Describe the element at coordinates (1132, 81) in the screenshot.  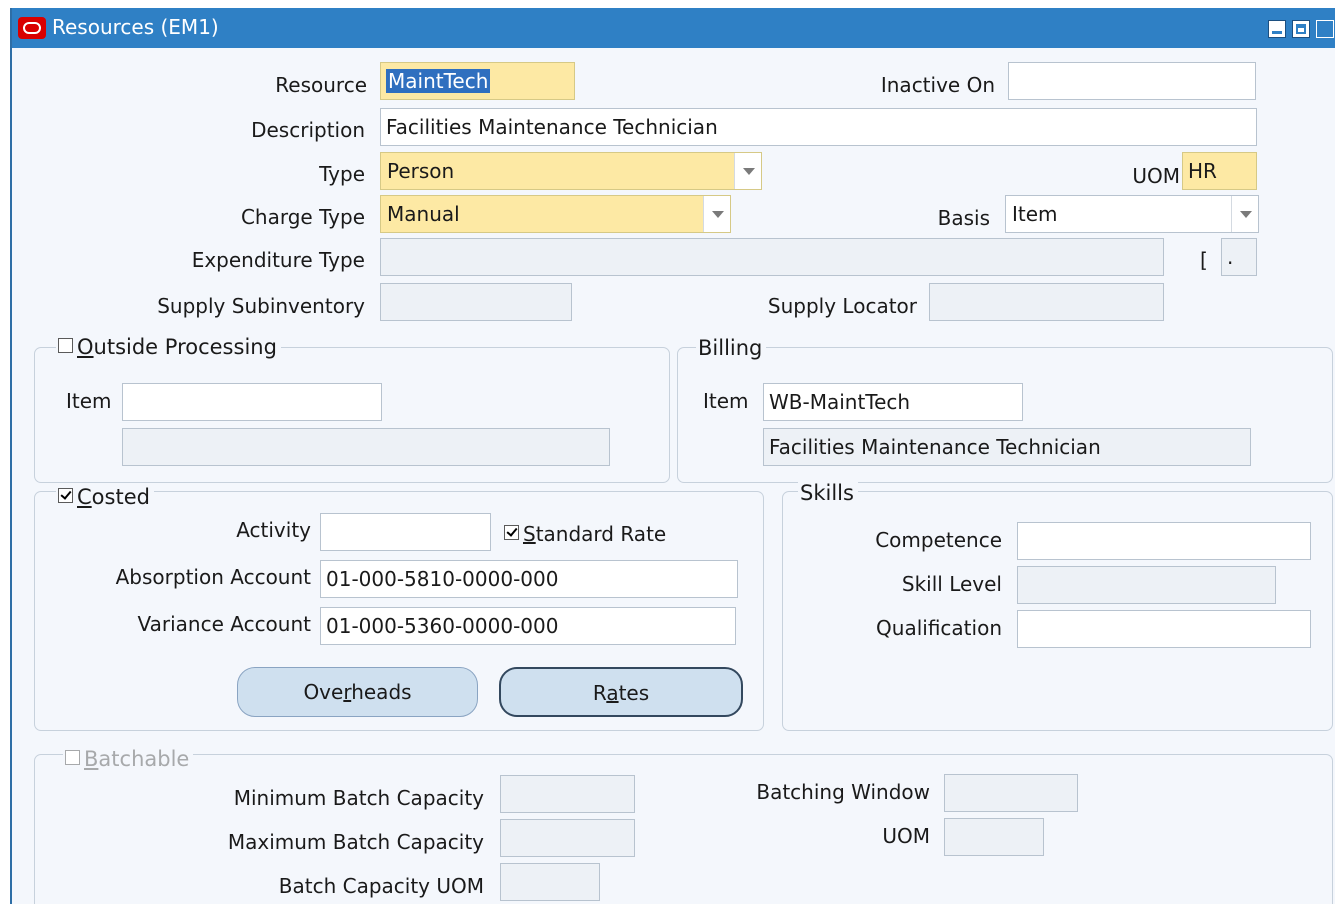
I see `inactive-on-field` at that location.